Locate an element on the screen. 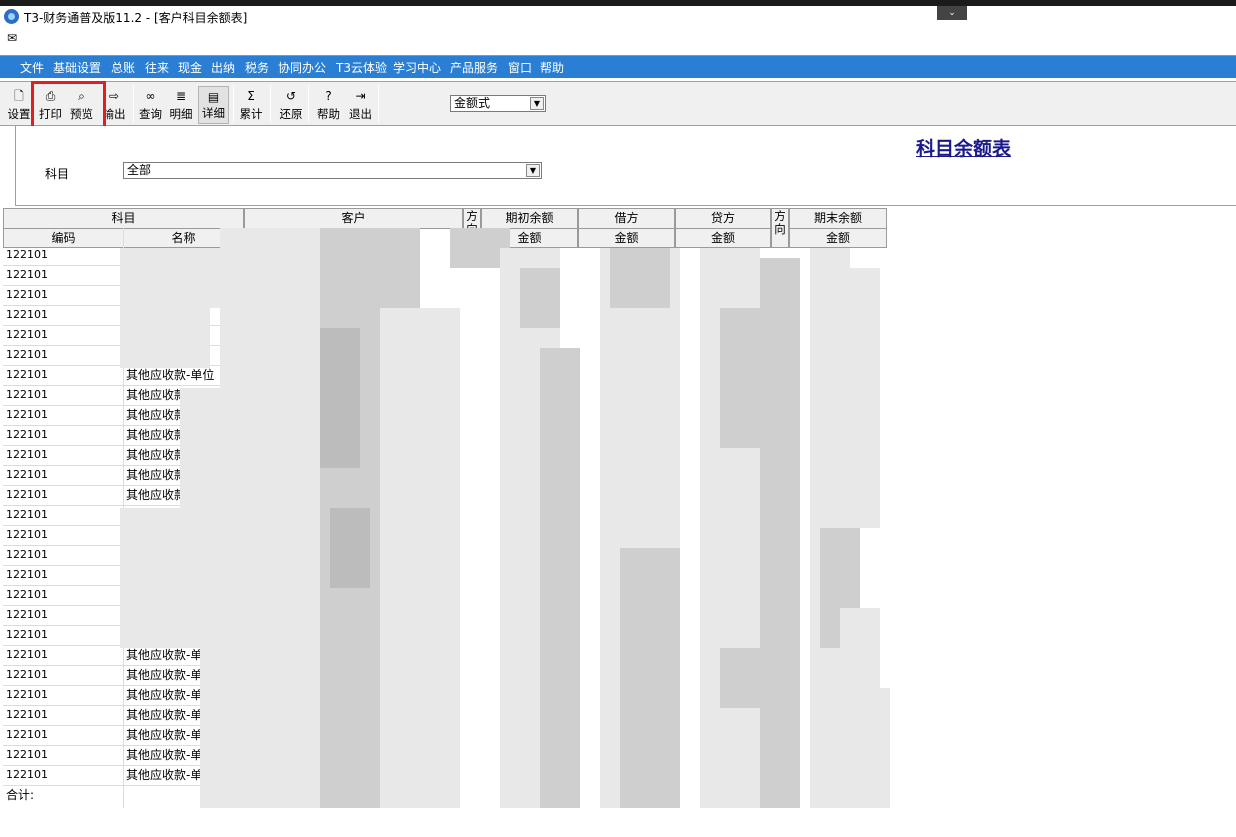 The height and width of the screenshot is (837, 1236). header-code: 编码 is located at coordinates (63, 238).